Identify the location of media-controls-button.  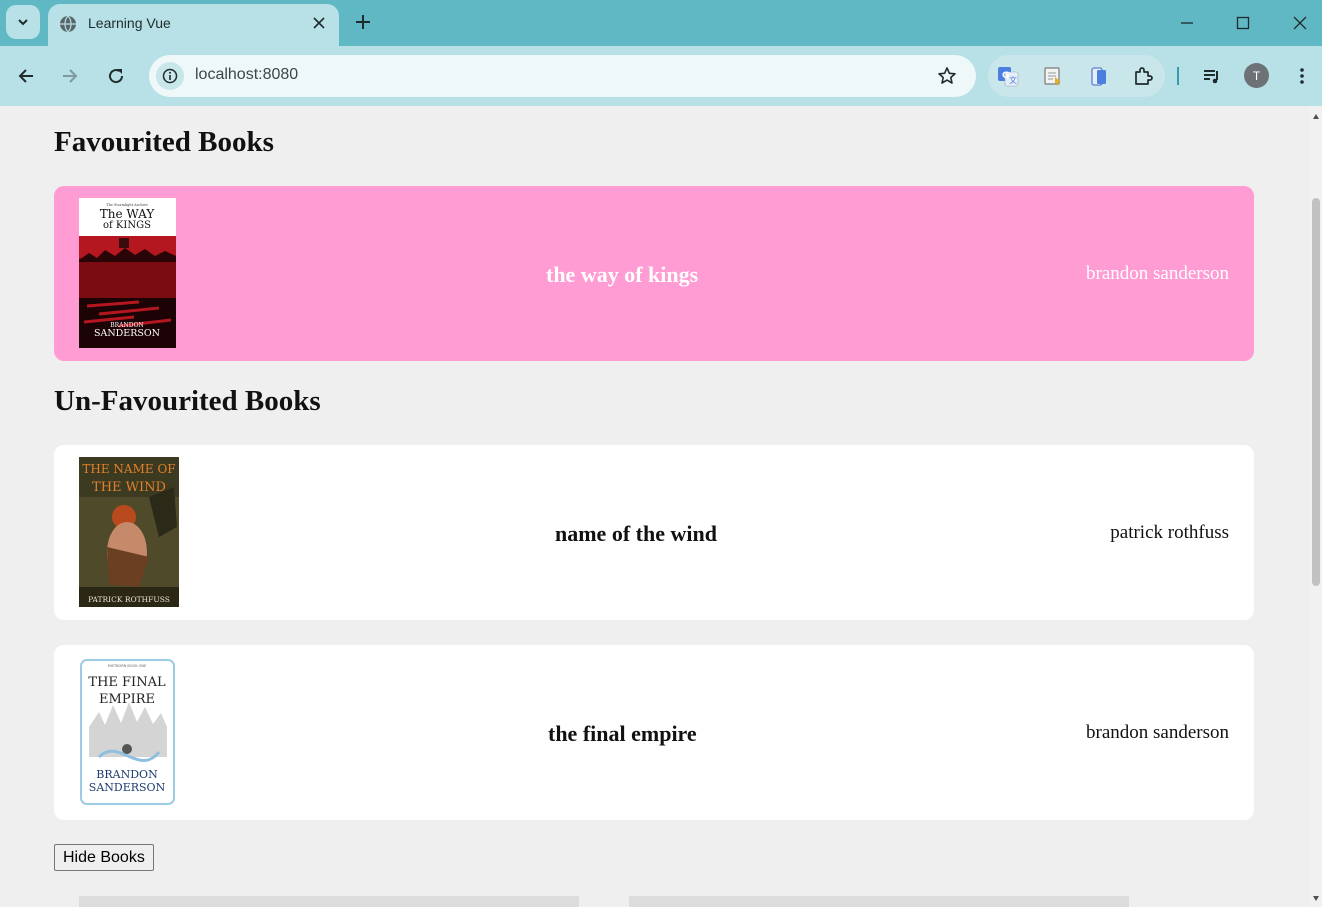
(1212, 76).